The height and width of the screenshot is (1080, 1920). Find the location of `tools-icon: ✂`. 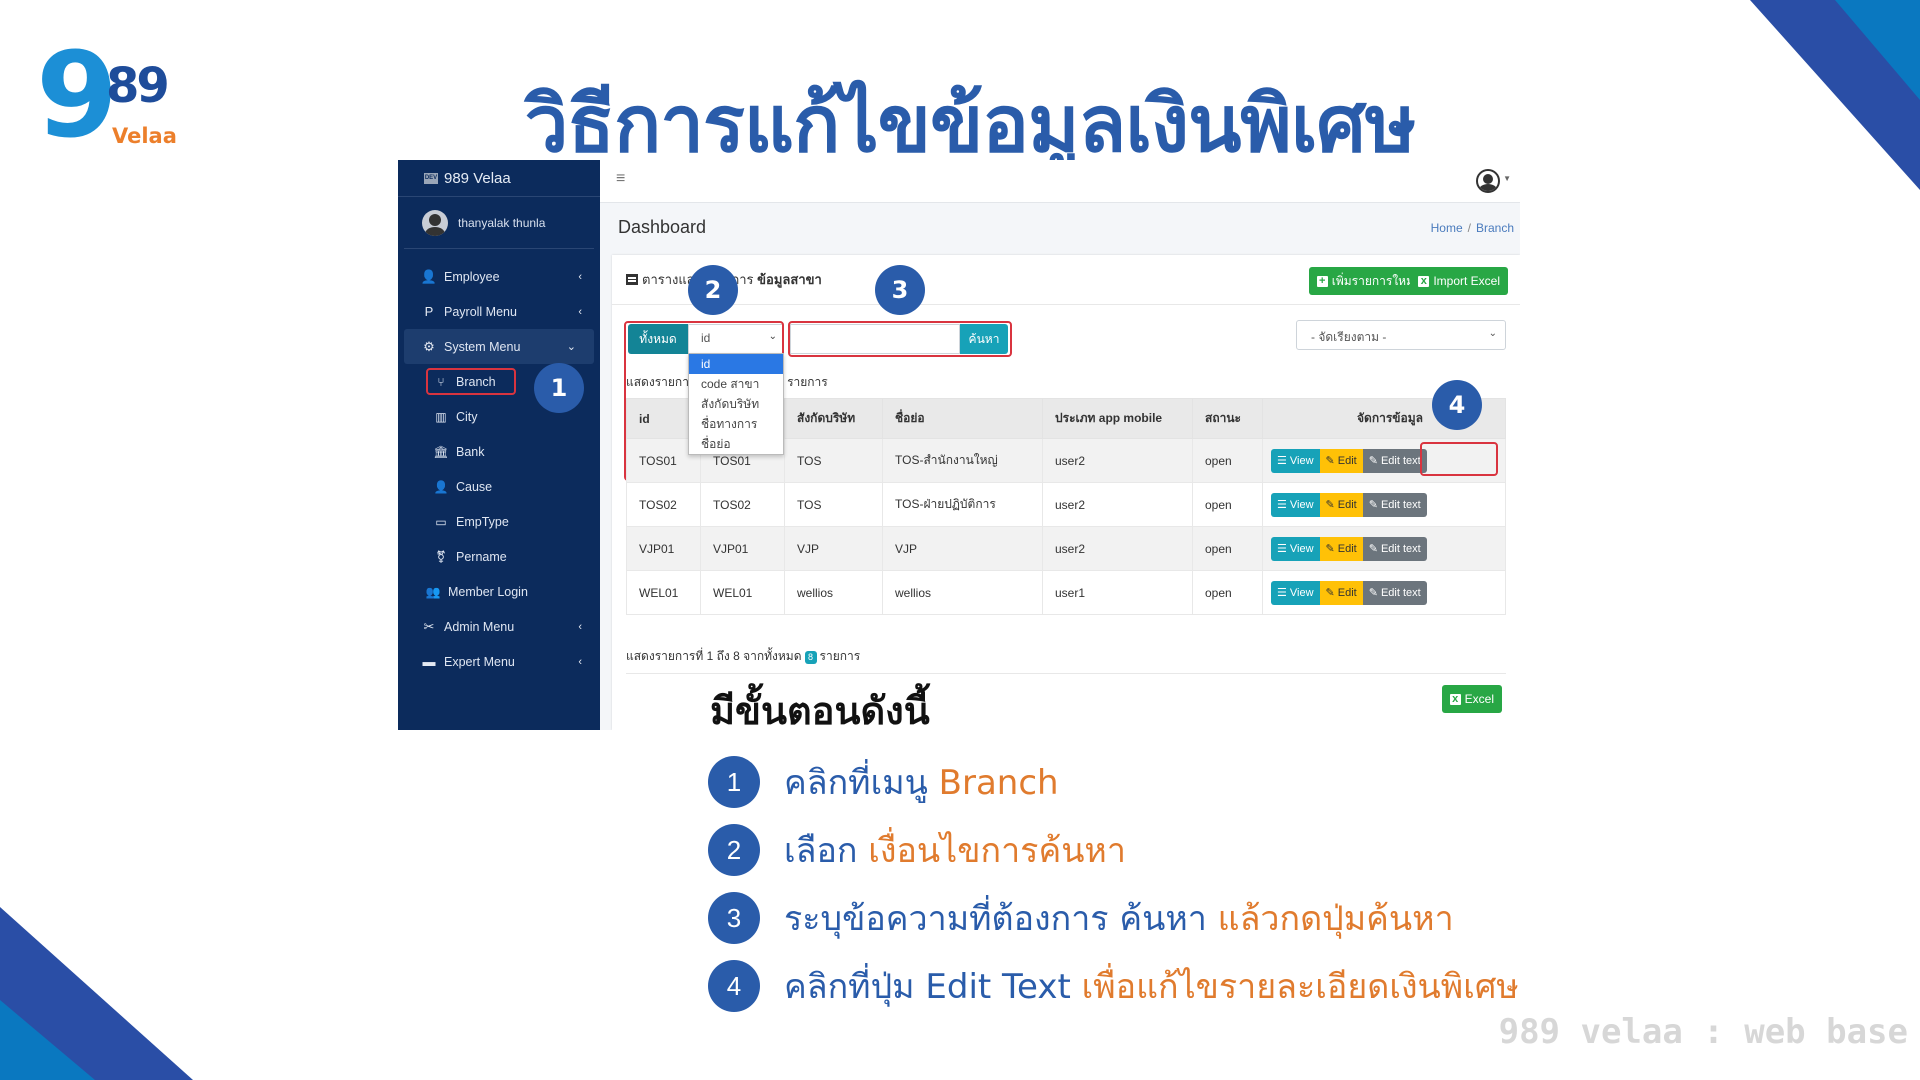

tools-icon: ✂ is located at coordinates (429, 626).